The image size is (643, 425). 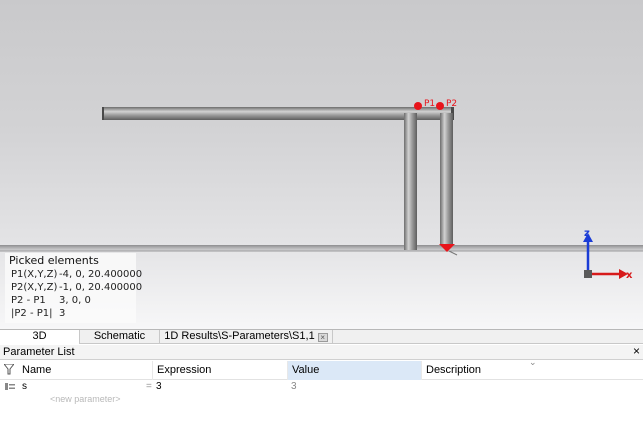 I want to click on axis-triad: z x, so click(x=608, y=254).